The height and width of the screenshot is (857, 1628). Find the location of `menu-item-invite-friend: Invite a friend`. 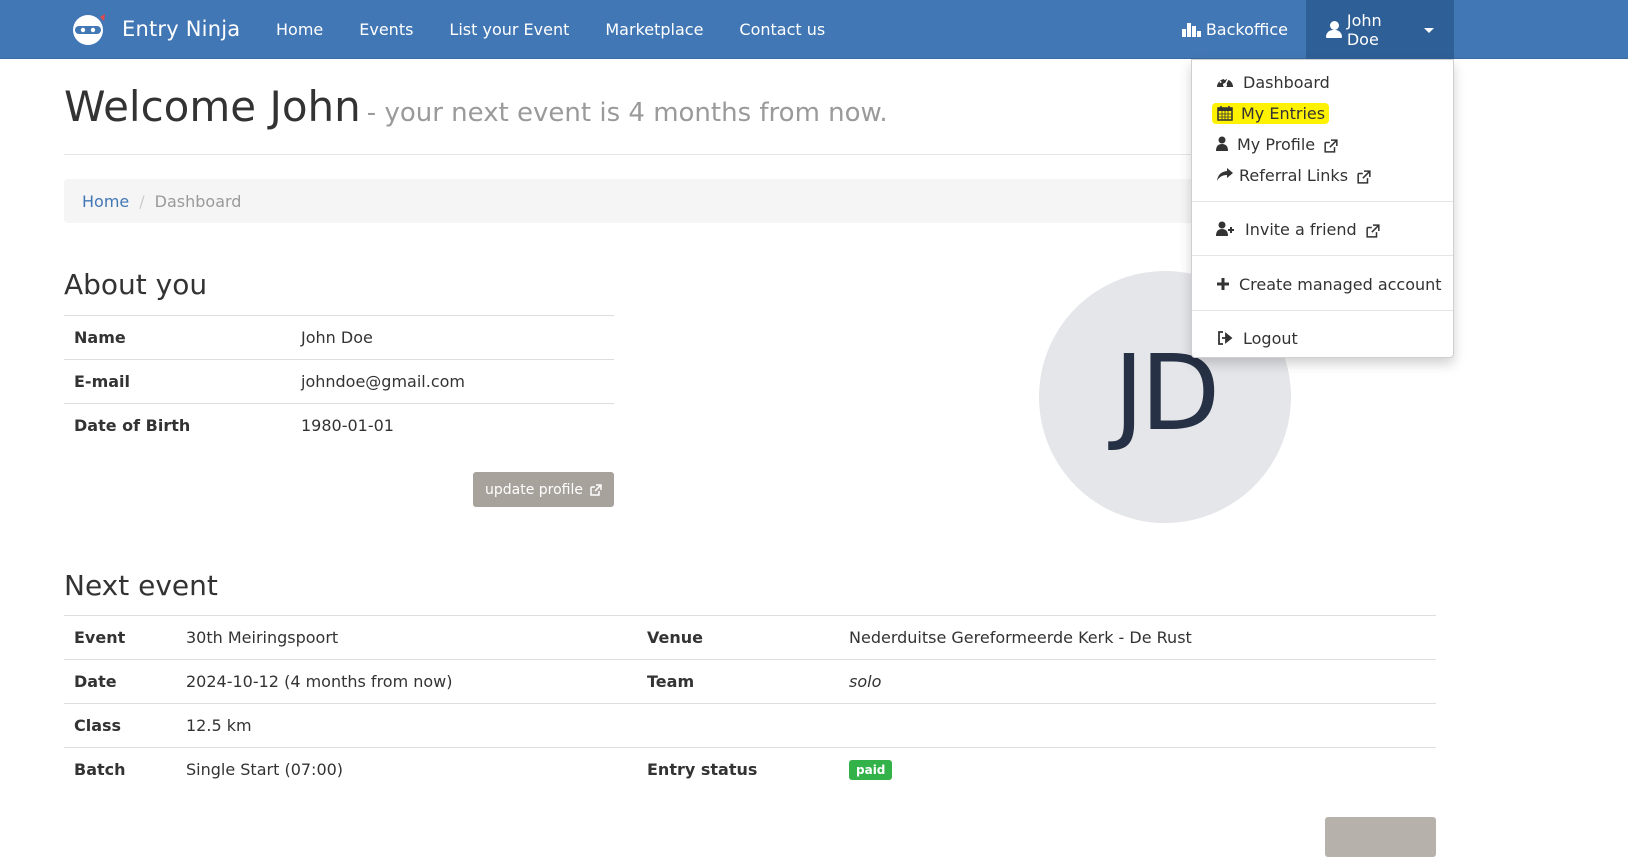

menu-item-invite-friend: Invite a friend is located at coordinates (1322, 229).